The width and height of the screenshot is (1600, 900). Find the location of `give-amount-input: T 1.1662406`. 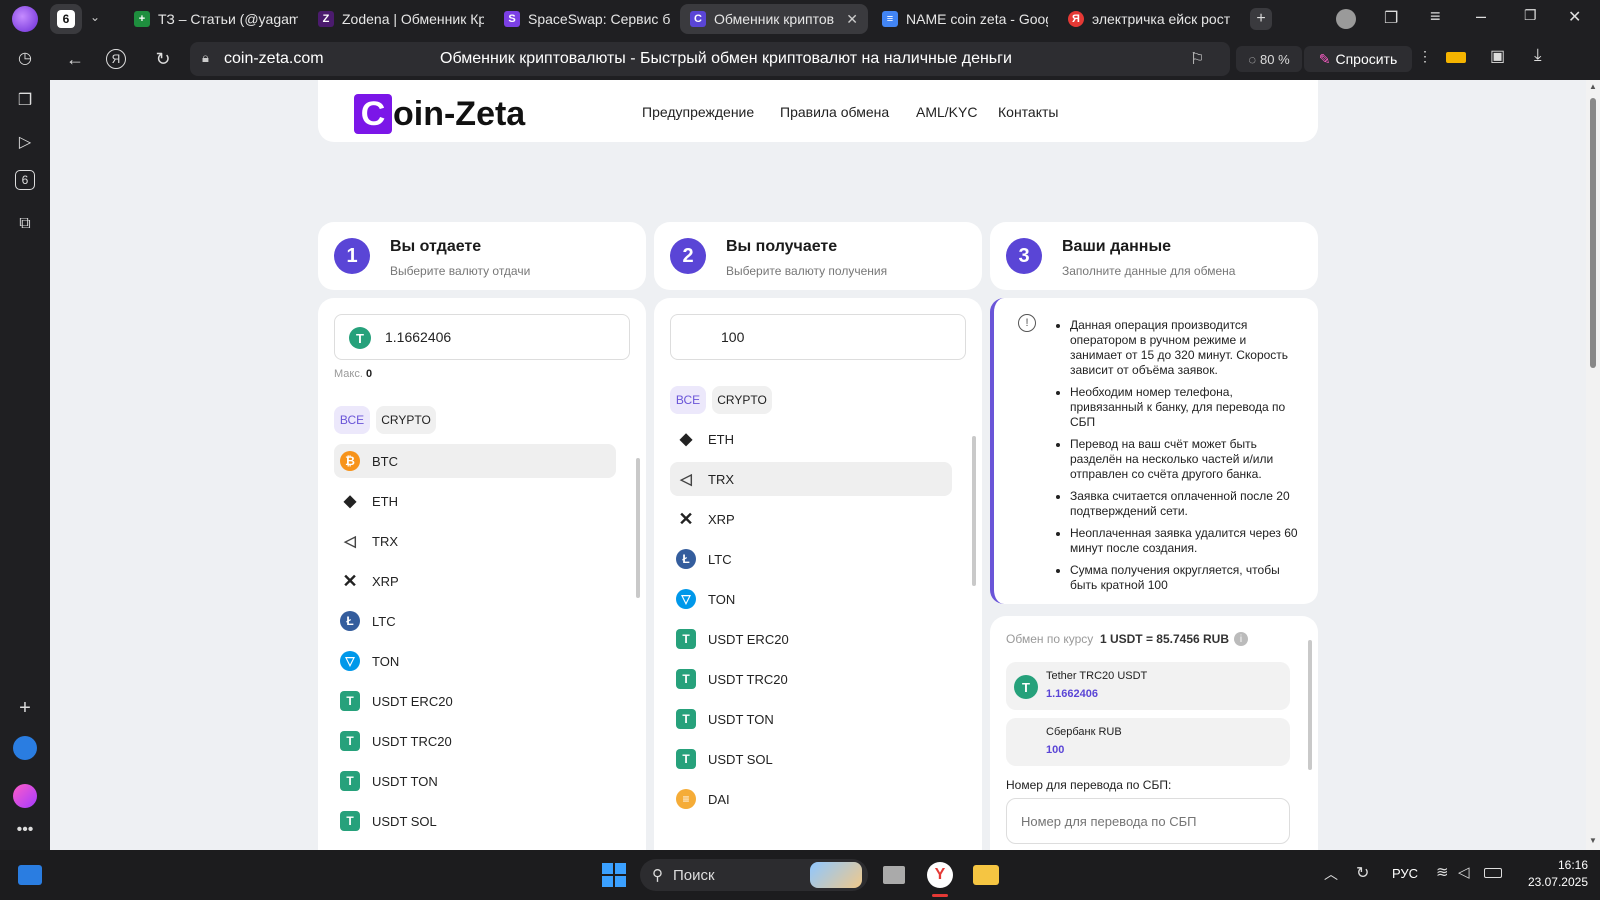

give-amount-input: T 1.1662406 is located at coordinates (482, 337).